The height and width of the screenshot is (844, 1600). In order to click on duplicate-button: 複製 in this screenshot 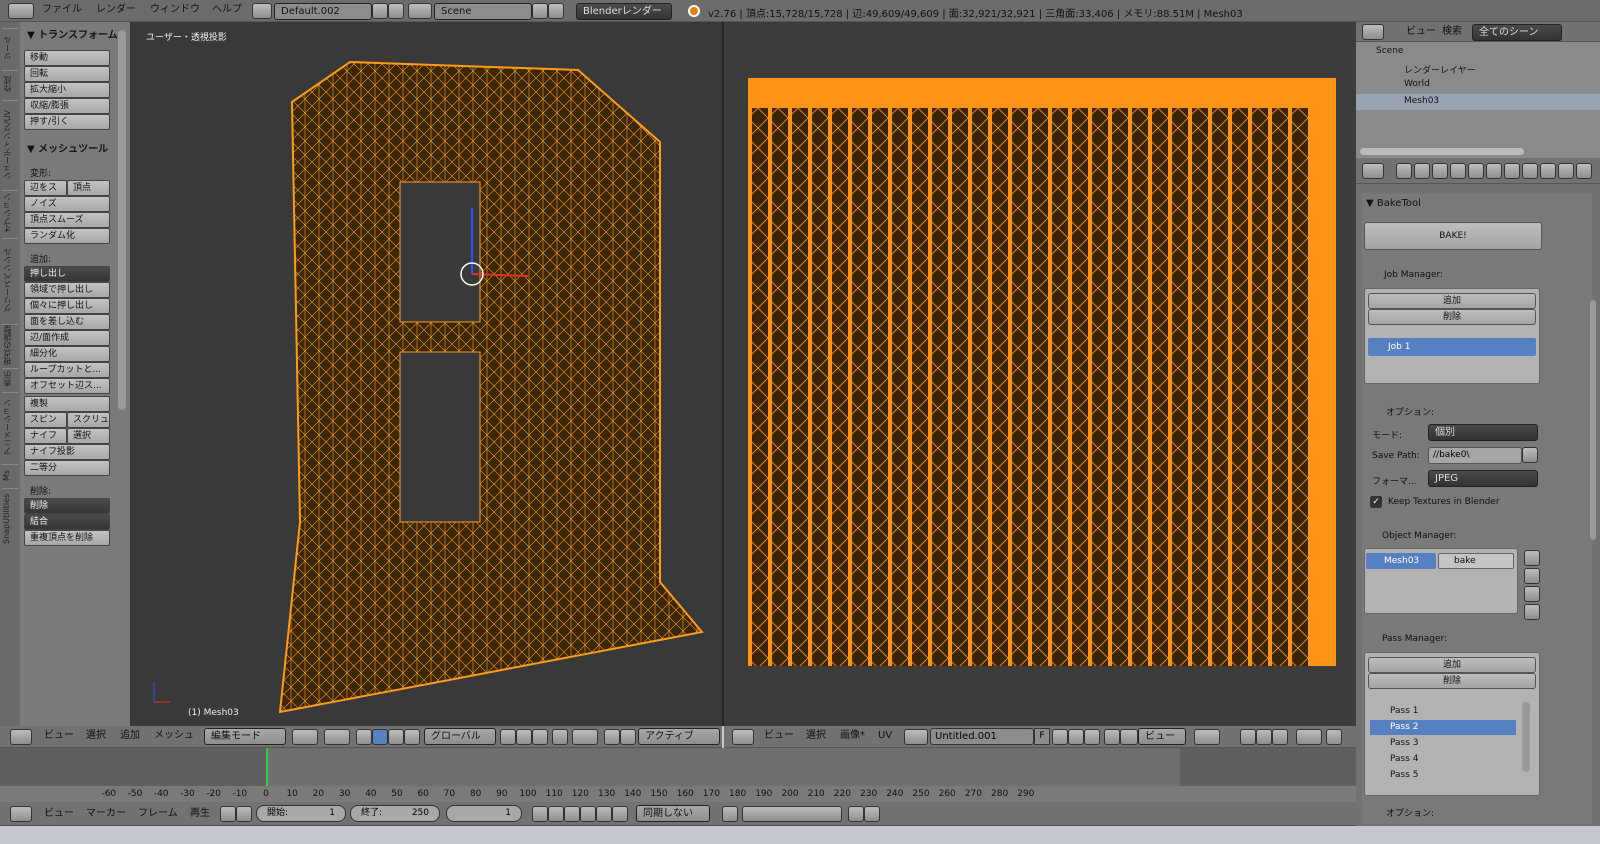, I will do `click(67, 404)`.